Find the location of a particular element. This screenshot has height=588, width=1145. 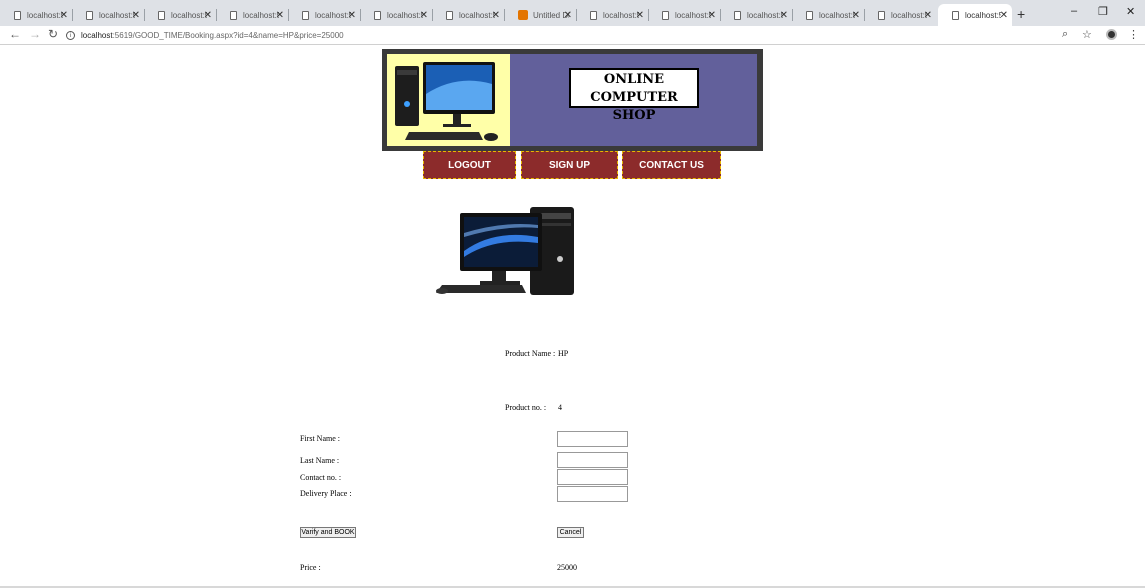

shop-title: ONLINE COMPUTER SHOP is located at coordinates (634, 95).